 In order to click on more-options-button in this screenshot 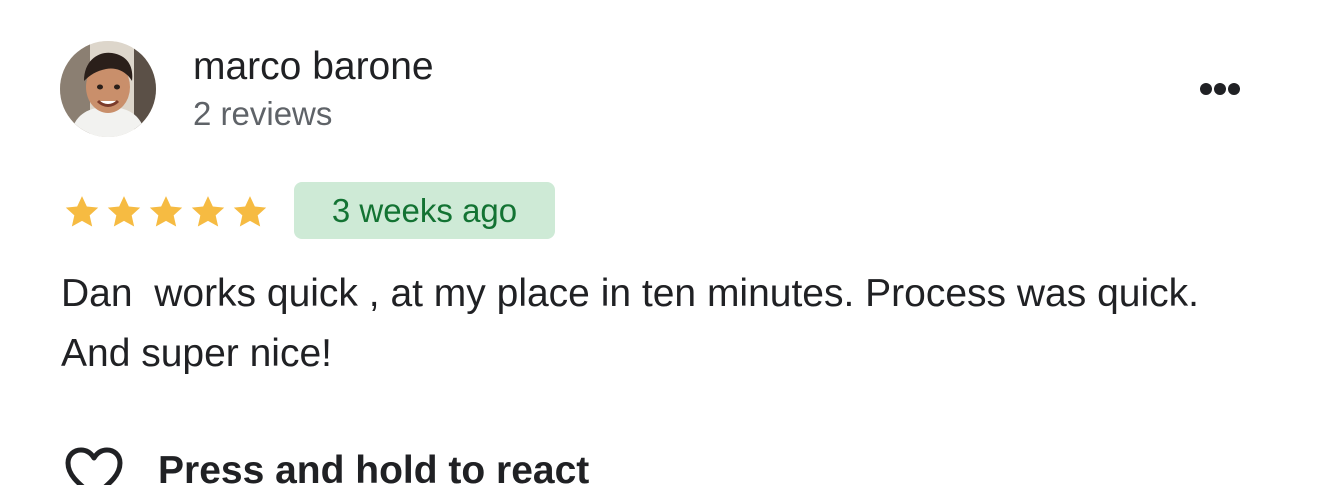, I will do `click(1225, 89)`.